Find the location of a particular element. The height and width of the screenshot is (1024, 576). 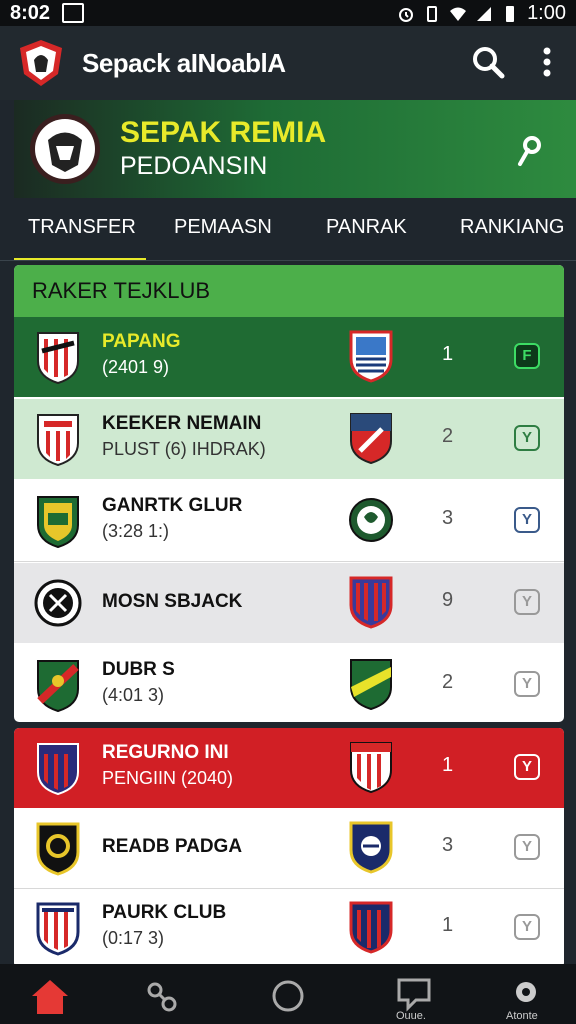

status-icons: 1:00 is located at coordinates (481, 13).